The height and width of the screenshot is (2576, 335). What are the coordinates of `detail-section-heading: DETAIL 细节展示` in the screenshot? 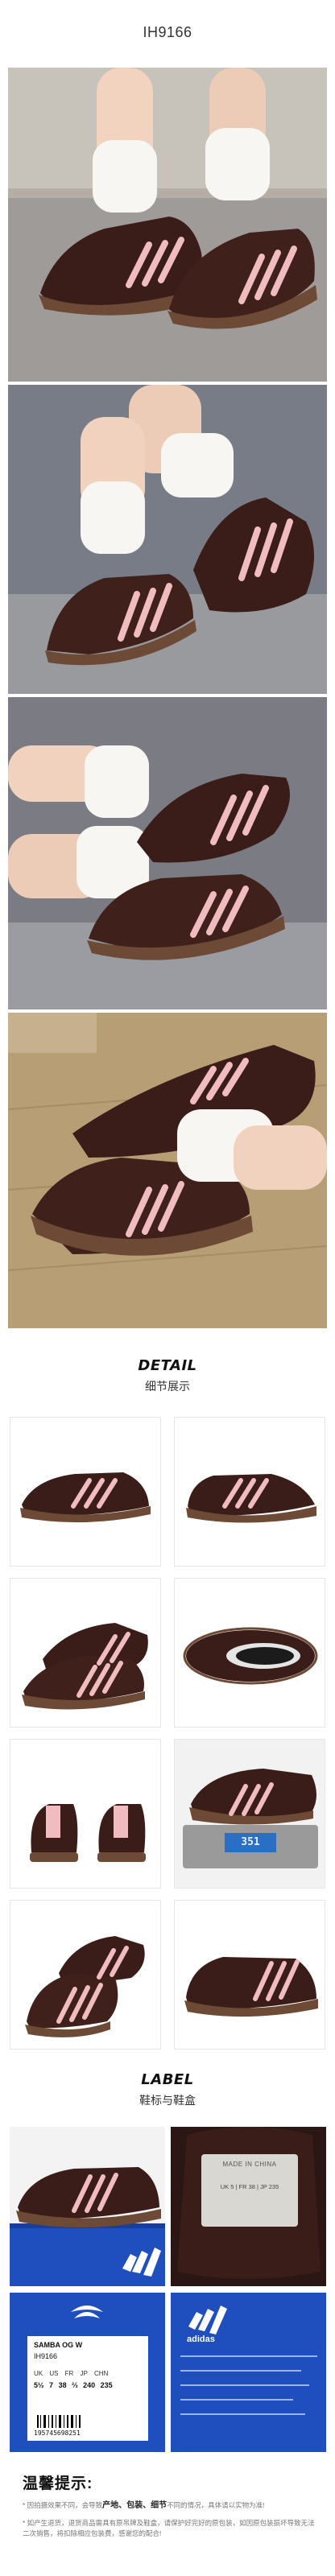 It's located at (167, 1375).